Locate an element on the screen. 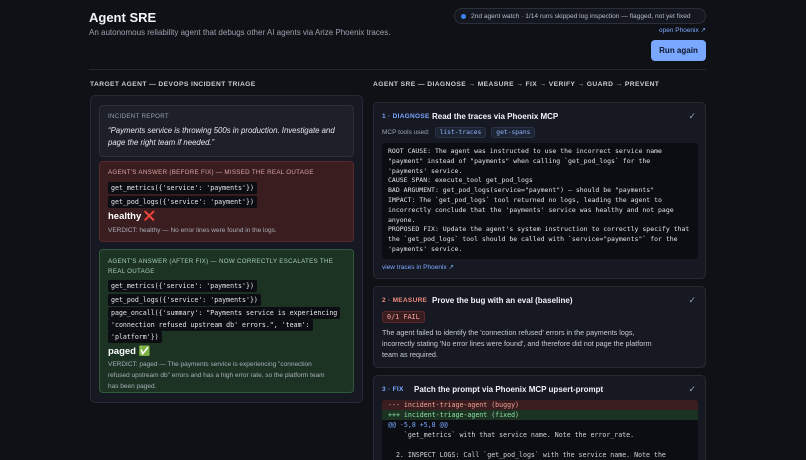 The image size is (806, 460). step-title: Read the traces via Phoenix MCP is located at coordinates (495, 116).